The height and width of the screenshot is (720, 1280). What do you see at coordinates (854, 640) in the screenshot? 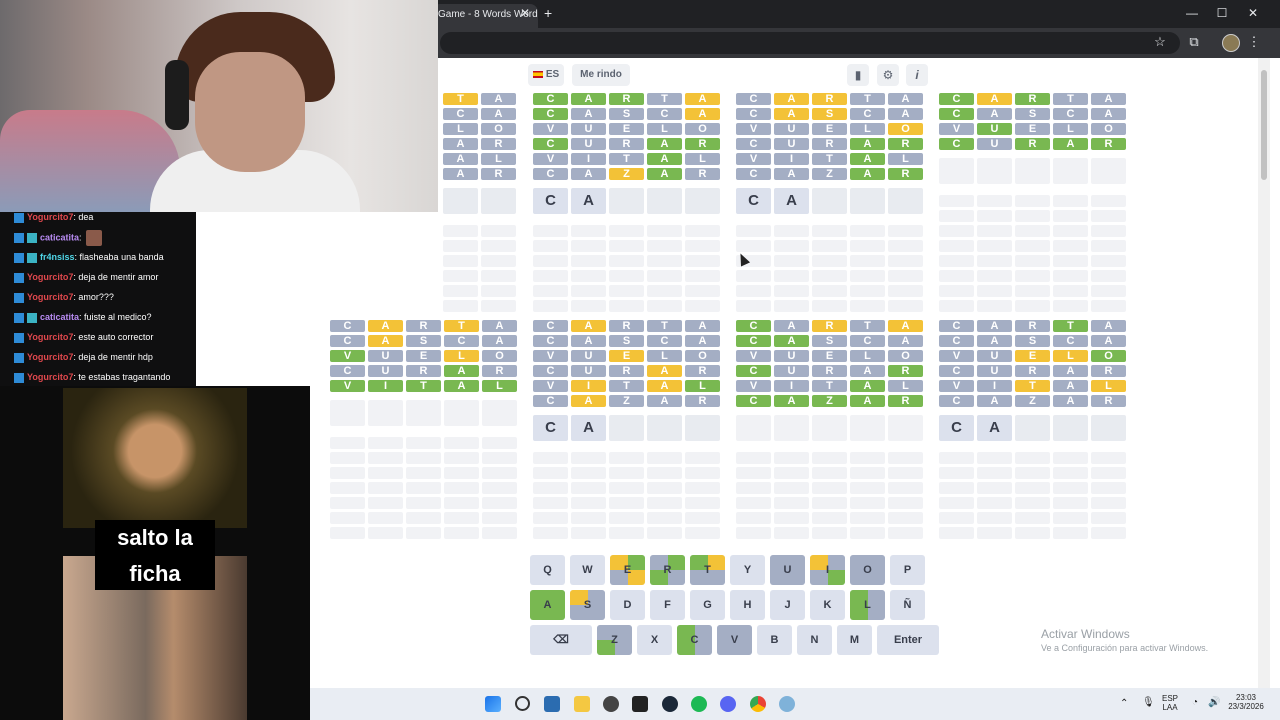
I see `key-m: M` at bounding box center [854, 640].